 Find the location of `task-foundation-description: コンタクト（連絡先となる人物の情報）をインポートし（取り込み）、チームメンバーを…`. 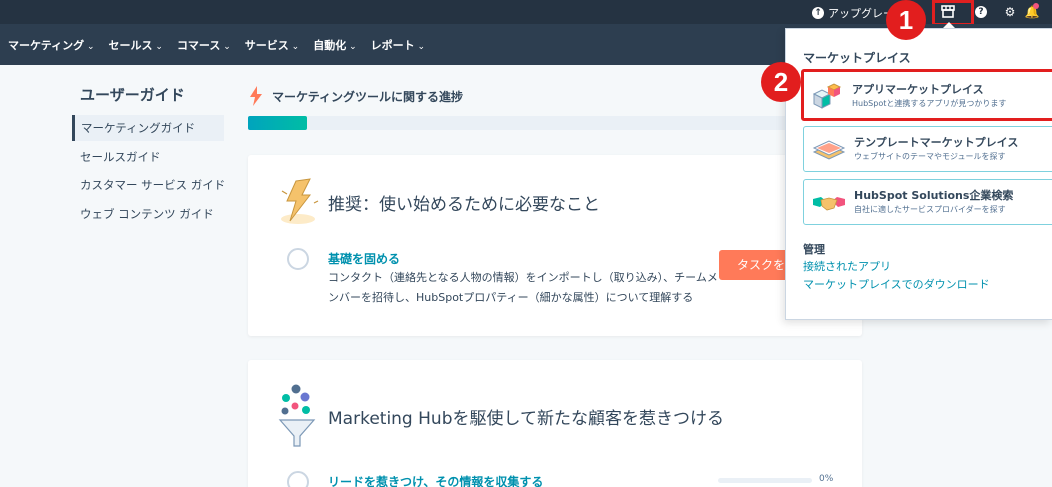

task-foundation-description: コンタクト（連絡先となる人物の情報）をインポートし（取り込み）、チームメンバーを… is located at coordinates (523, 287).